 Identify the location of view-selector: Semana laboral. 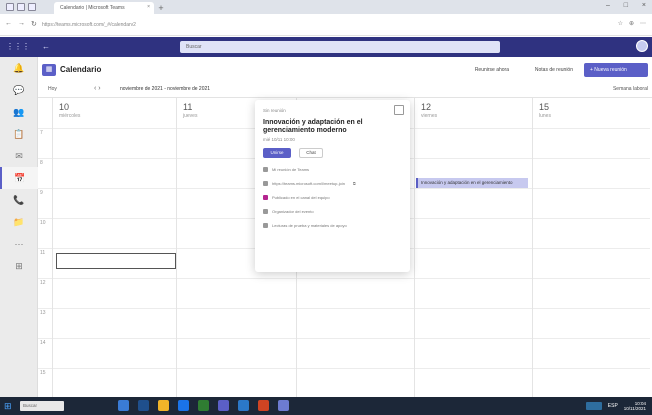
(630, 89).